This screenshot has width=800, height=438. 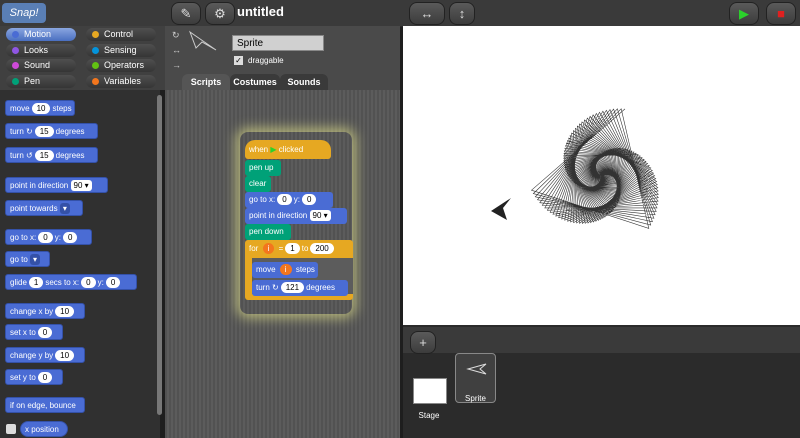 What do you see at coordinates (278, 43) in the screenshot?
I see `sprite-name-input: Sprite` at bounding box center [278, 43].